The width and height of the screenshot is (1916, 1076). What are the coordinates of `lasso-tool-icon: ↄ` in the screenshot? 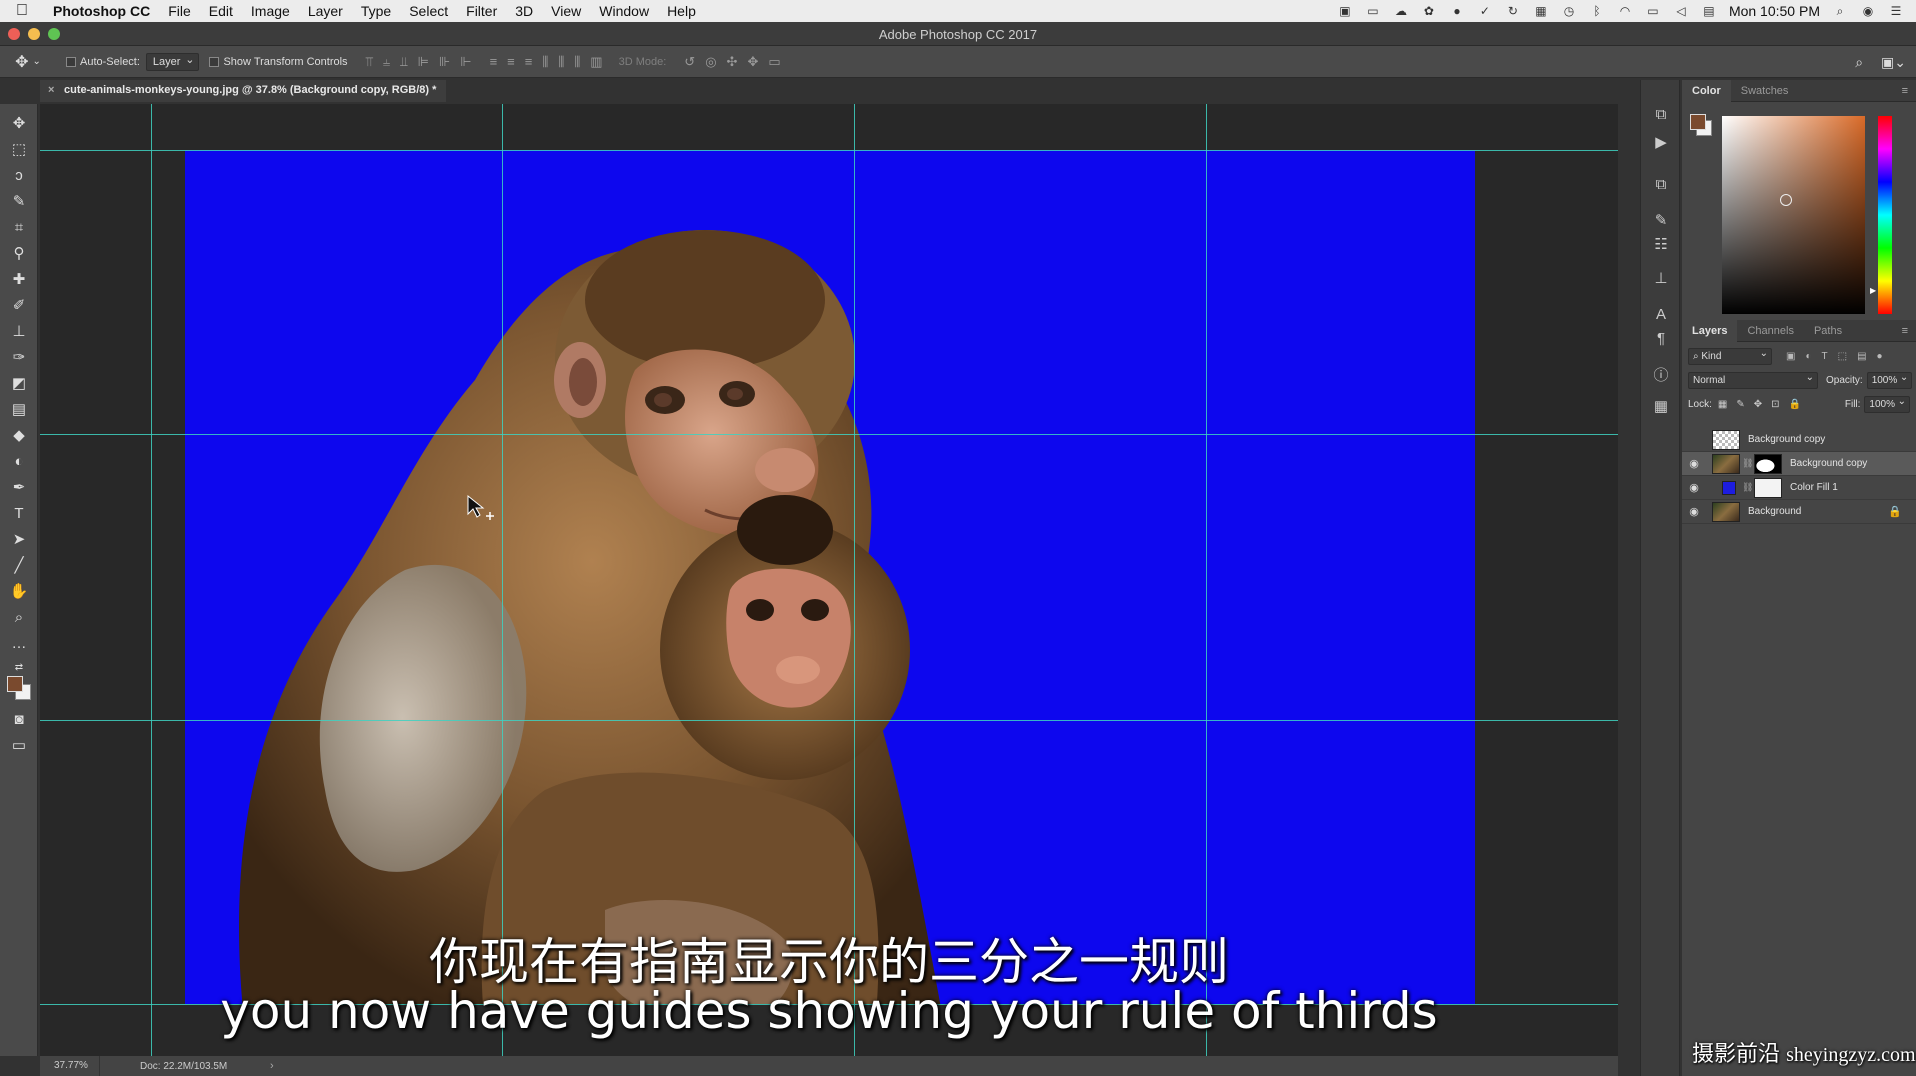 It's located at (19, 175).